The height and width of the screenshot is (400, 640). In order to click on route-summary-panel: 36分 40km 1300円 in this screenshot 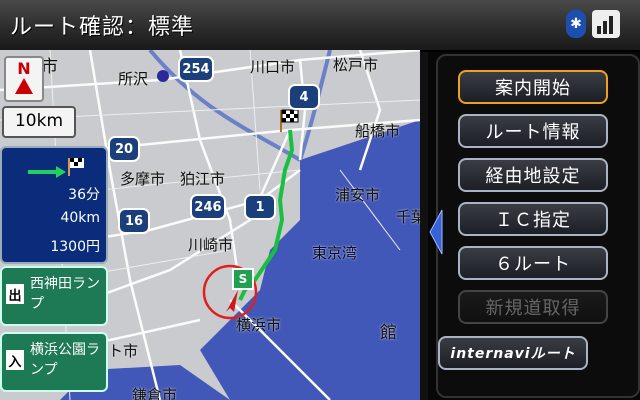, I will do `click(54, 205)`.